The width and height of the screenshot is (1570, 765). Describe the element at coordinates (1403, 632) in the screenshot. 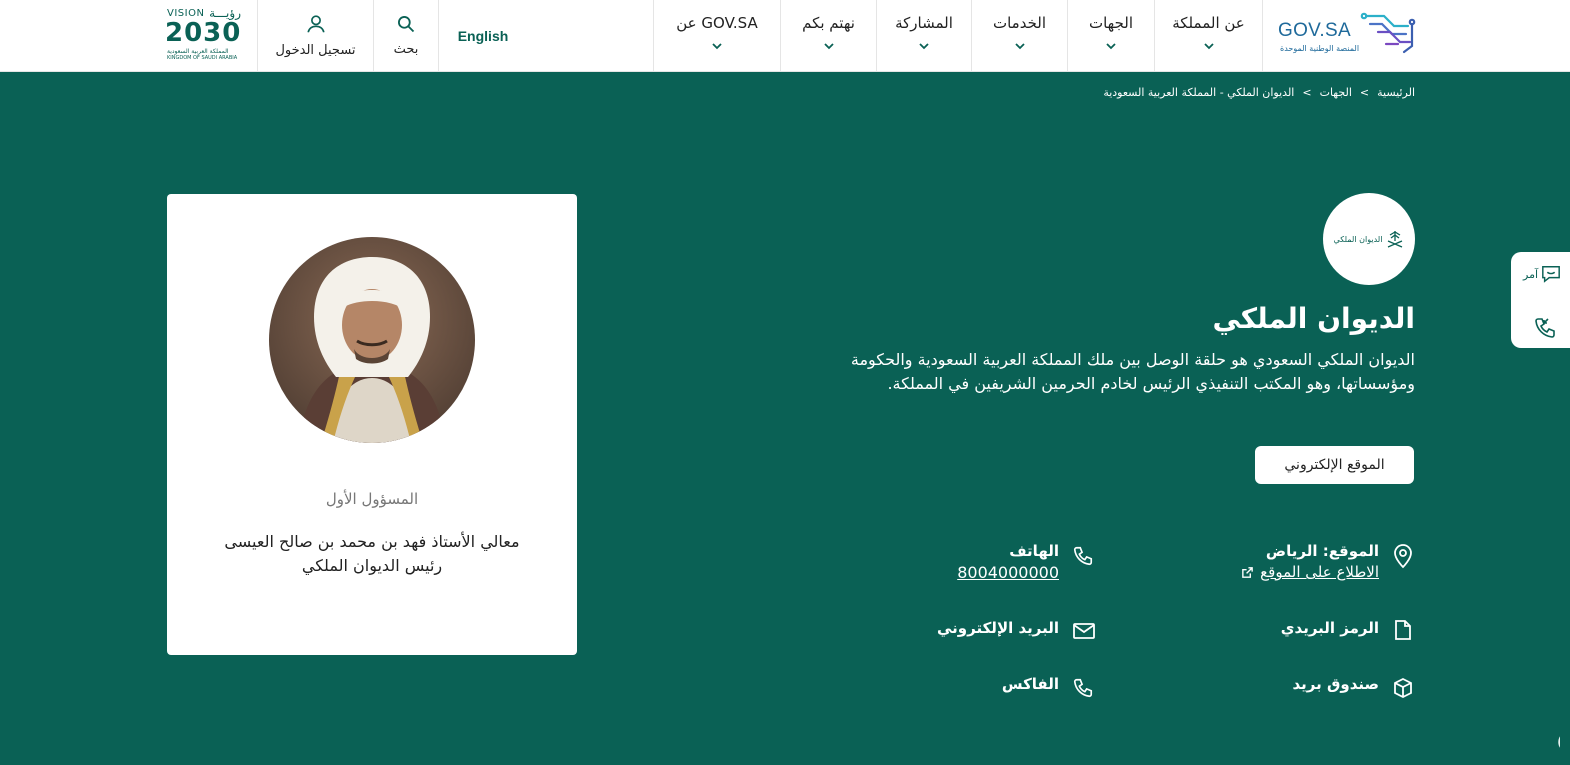

I see `document-icon` at that location.